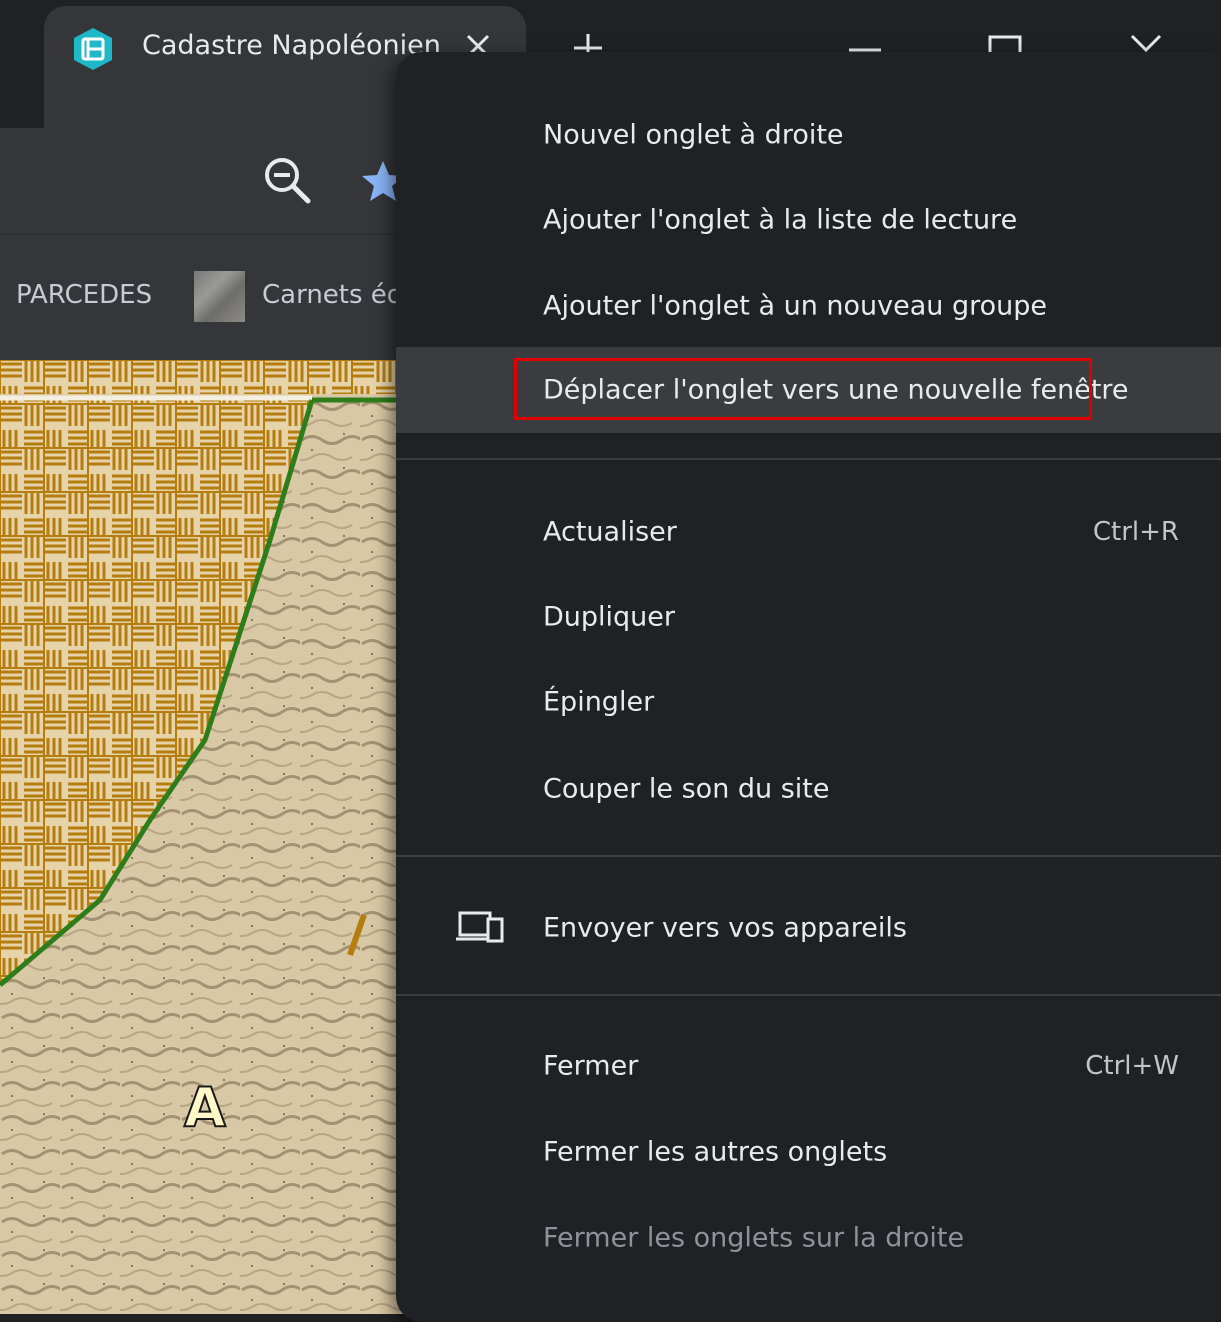 Image resolution: width=1221 pixels, height=1322 pixels. What do you see at coordinates (480, 927) in the screenshot?
I see `devices-icon` at bounding box center [480, 927].